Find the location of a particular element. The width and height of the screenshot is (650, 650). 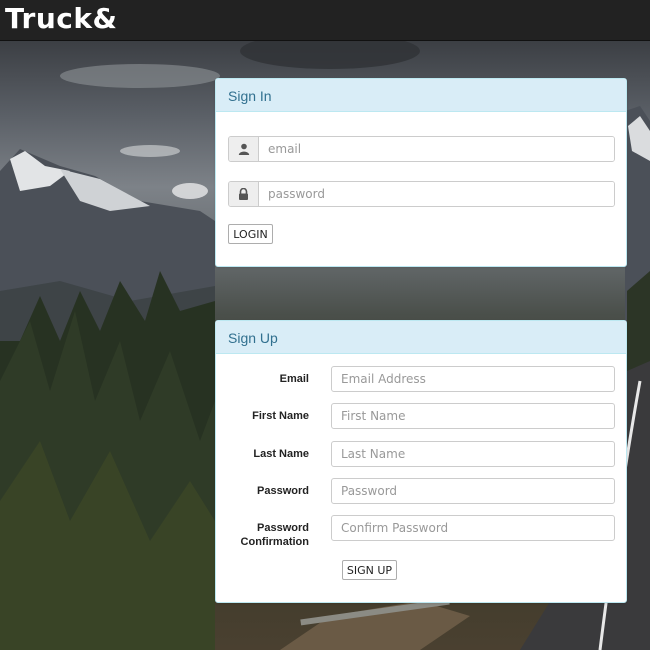

signup-last-name-input is located at coordinates (473, 454).